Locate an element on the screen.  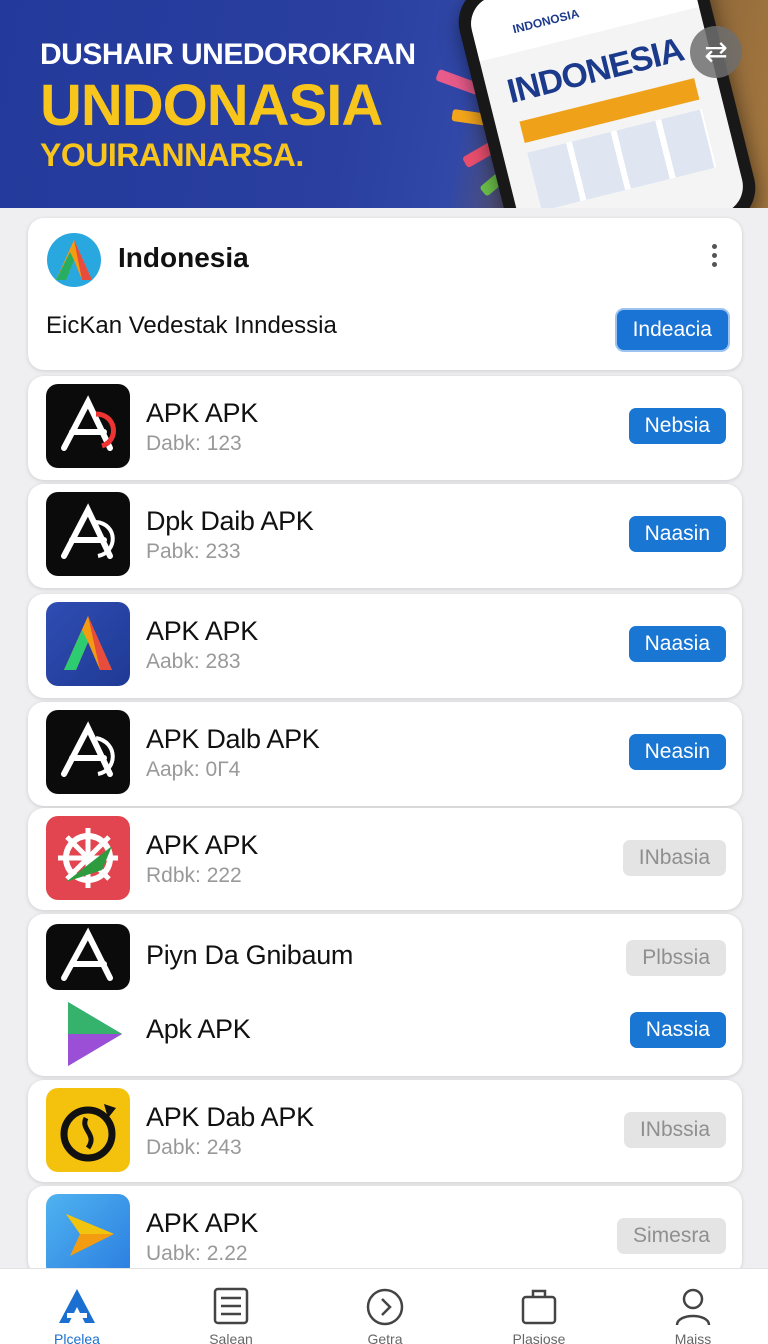
app-list-item: Dpk Daib APK Pabk: 233 Naasin is located at coordinates (385, 536).